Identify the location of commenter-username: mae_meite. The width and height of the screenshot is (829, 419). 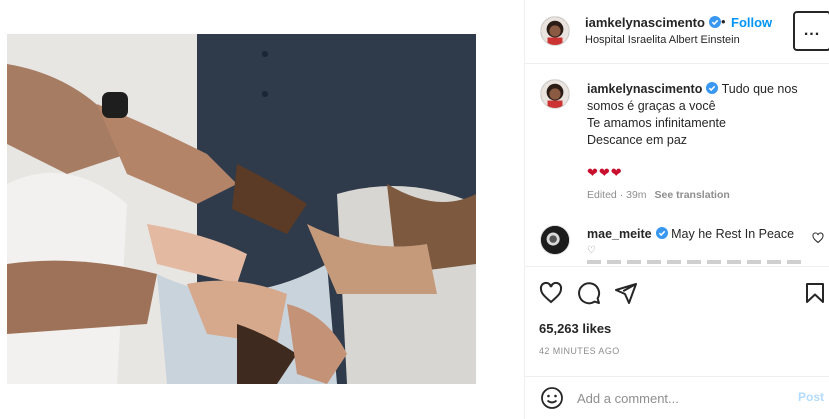
(619, 234).